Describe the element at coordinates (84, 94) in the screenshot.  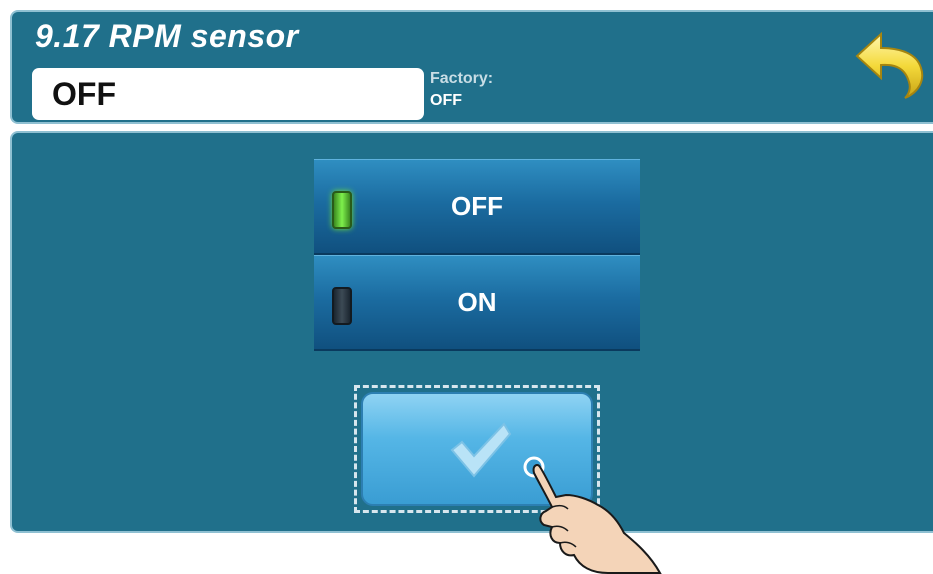
I see `current-value: OFF` at that location.